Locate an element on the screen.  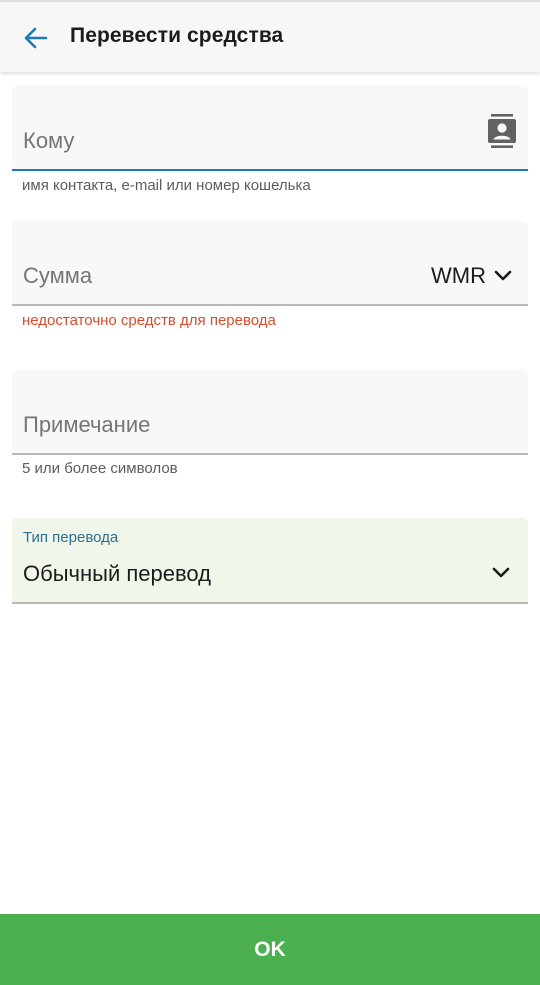
note-helper: 5 или более символов is located at coordinates (100, 468).